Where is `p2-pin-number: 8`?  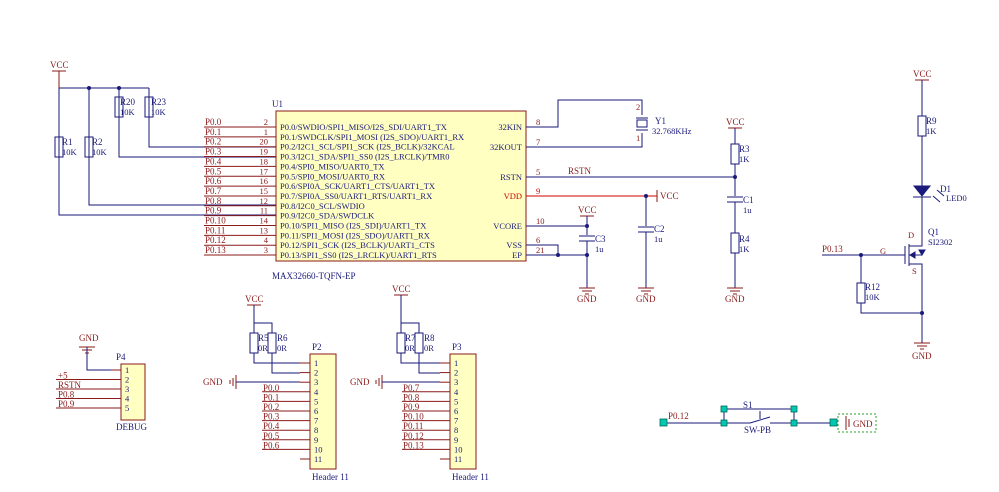
p2-pin-number: 8 is located at coordinates (316, 430).